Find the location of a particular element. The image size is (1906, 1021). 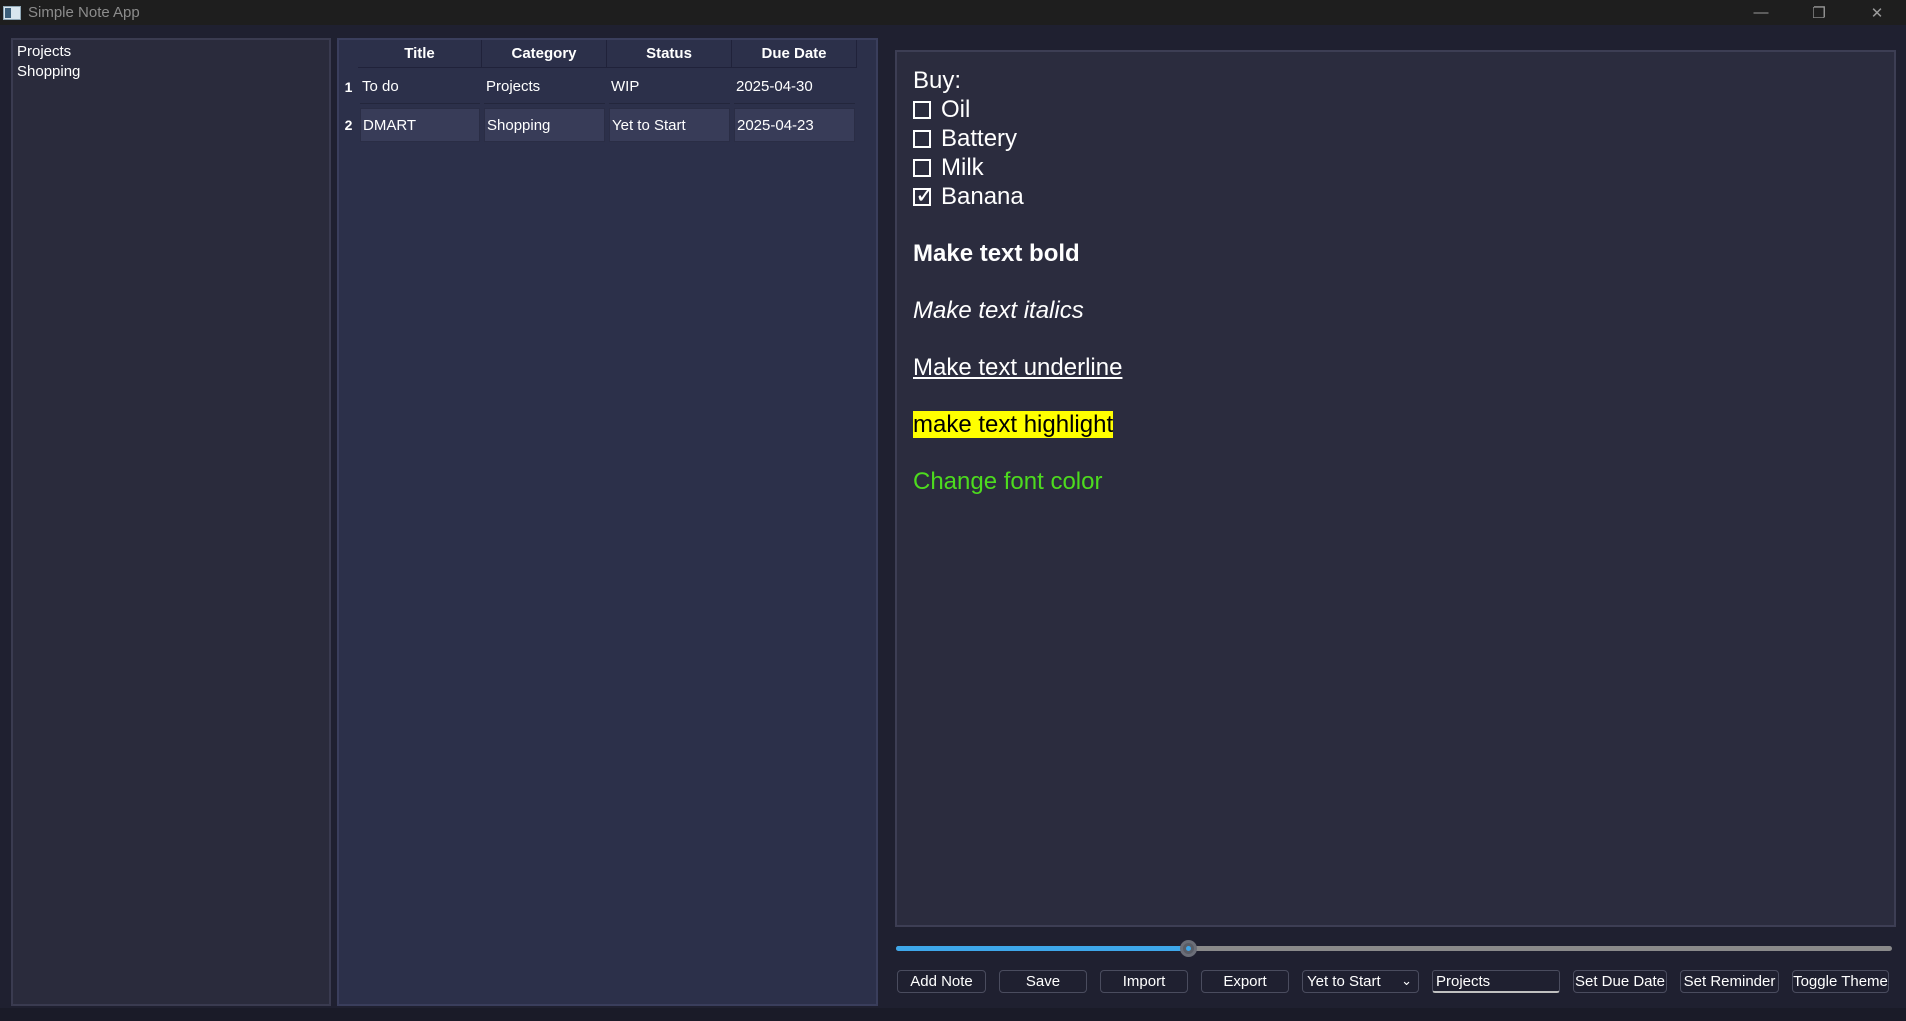

status-dropdown: Yet to Start ⌄ is located at coordinates (1360, 981).